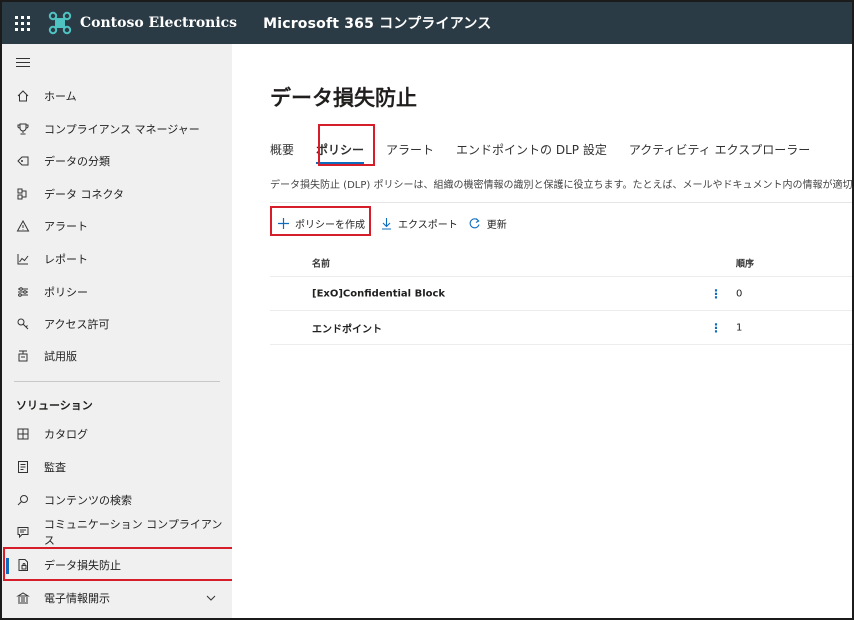 This screenshot has width=854, height=620. Describe the element at coordinates (159, 23) in the screenshot. I see `brand-name: Contoso Electronics` at that location.